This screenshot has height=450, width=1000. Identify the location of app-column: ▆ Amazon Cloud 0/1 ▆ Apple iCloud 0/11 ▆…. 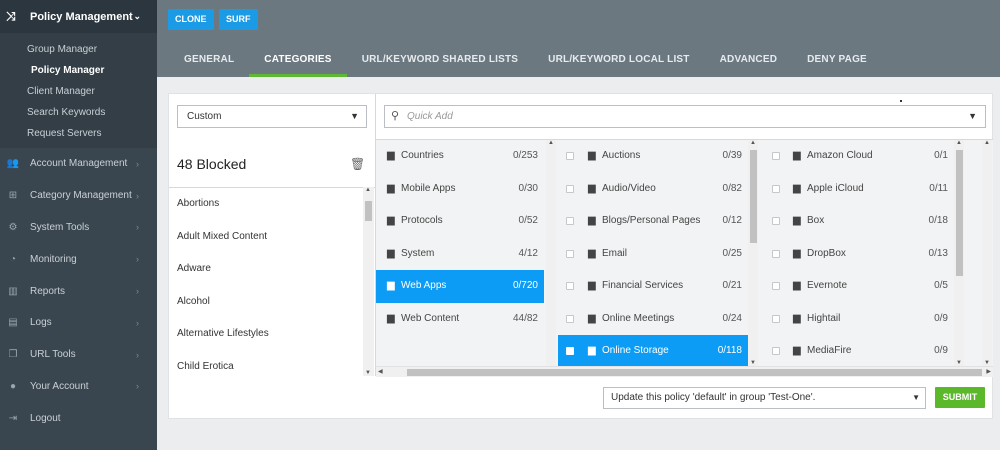
(857, 253).